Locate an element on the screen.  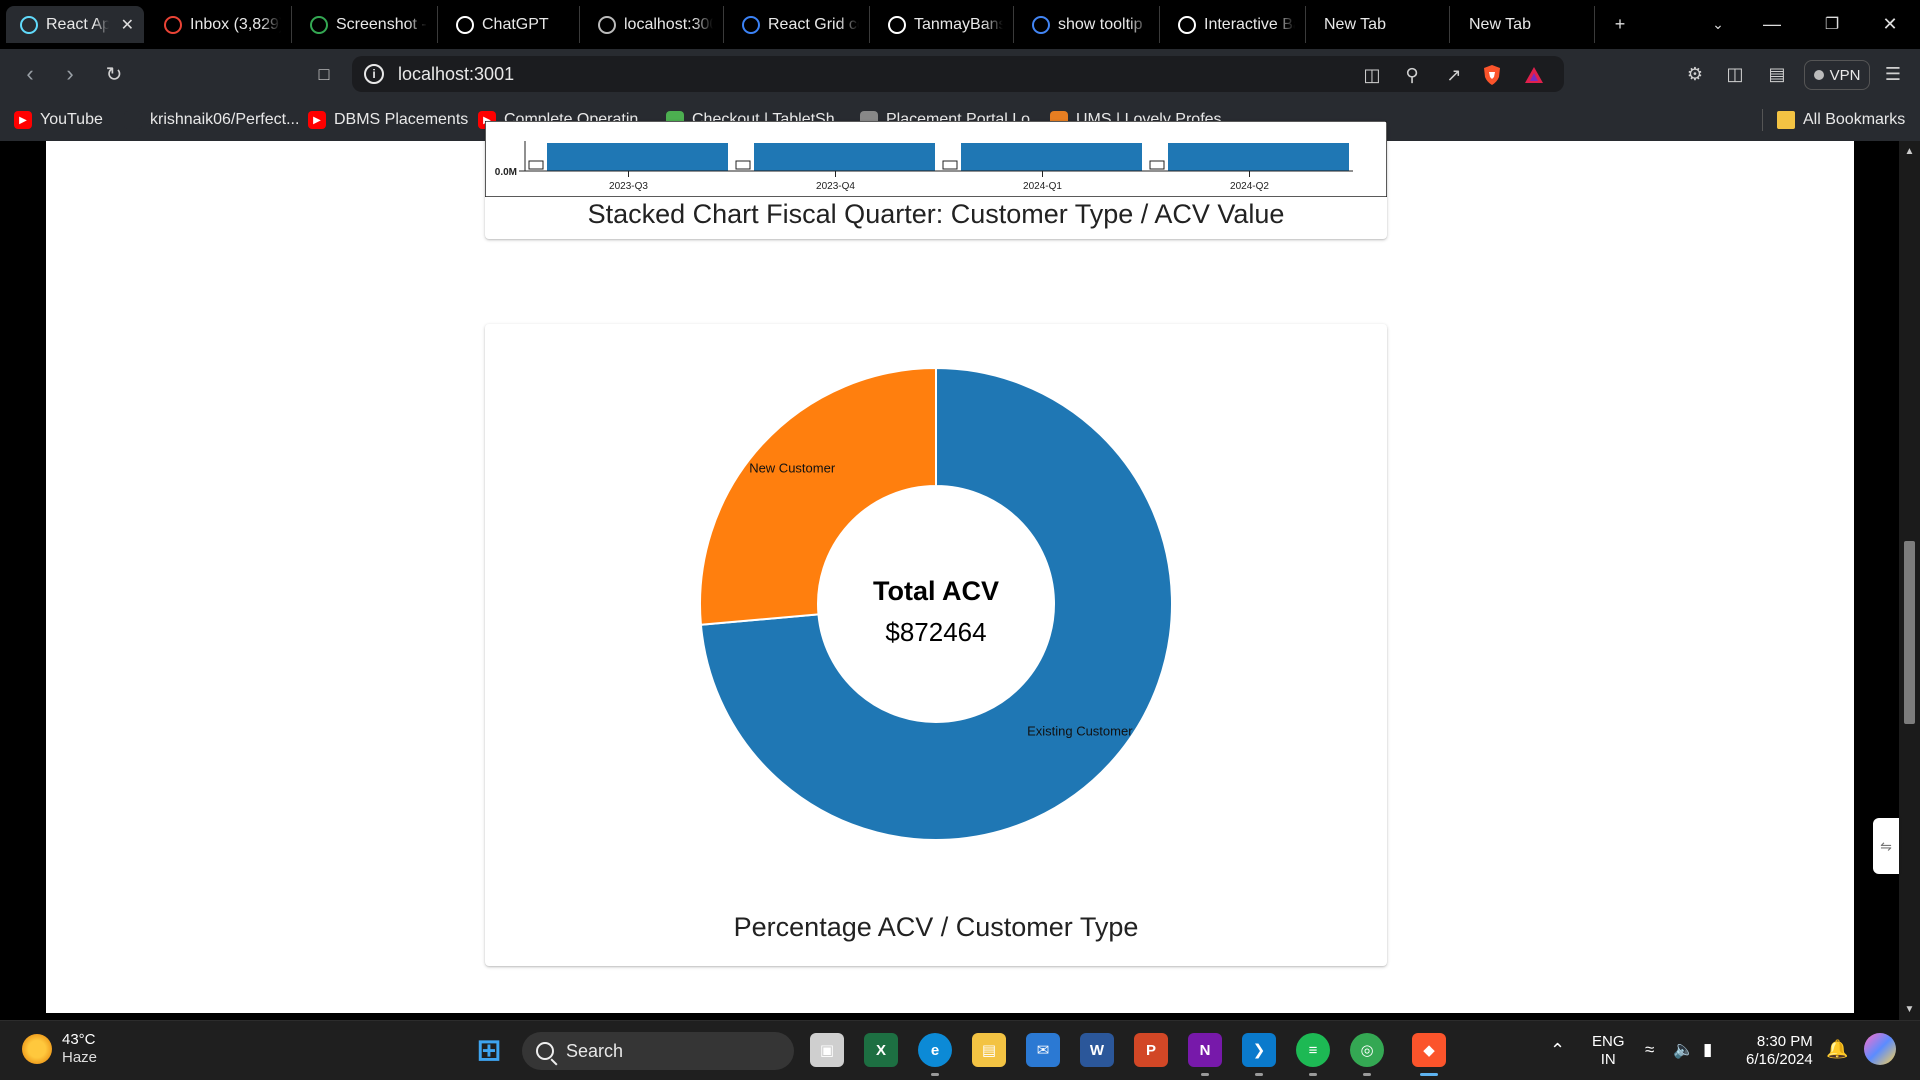
share-icon: ↗ is located at coordinates (1454, 75).